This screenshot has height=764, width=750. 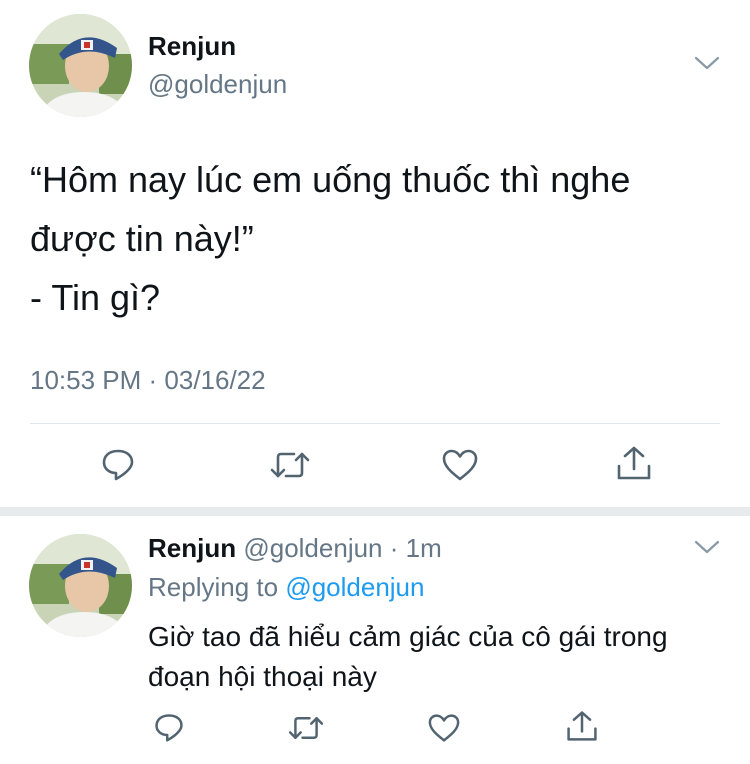 I want to click on section-divider, so click(x=375, y=511).